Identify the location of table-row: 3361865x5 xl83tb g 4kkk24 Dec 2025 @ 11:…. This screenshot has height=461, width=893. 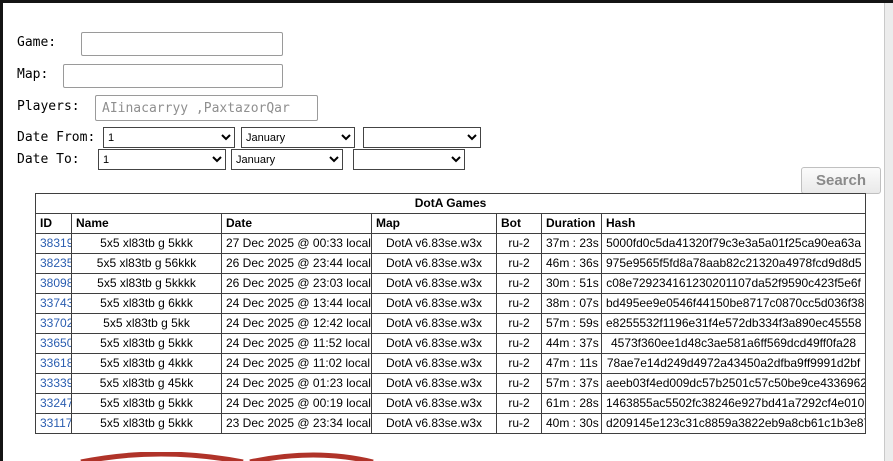
(451, 363).